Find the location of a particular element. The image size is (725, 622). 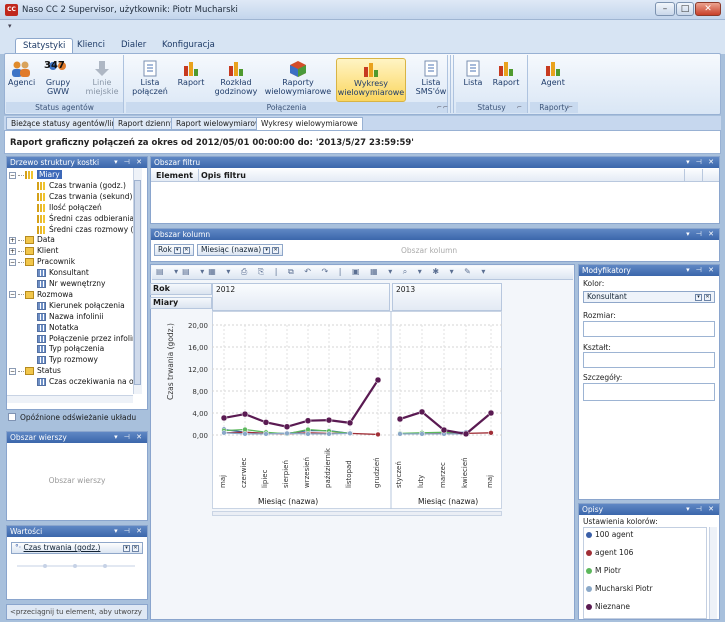

close-button: ✕ is located at coordinates (708, 9).